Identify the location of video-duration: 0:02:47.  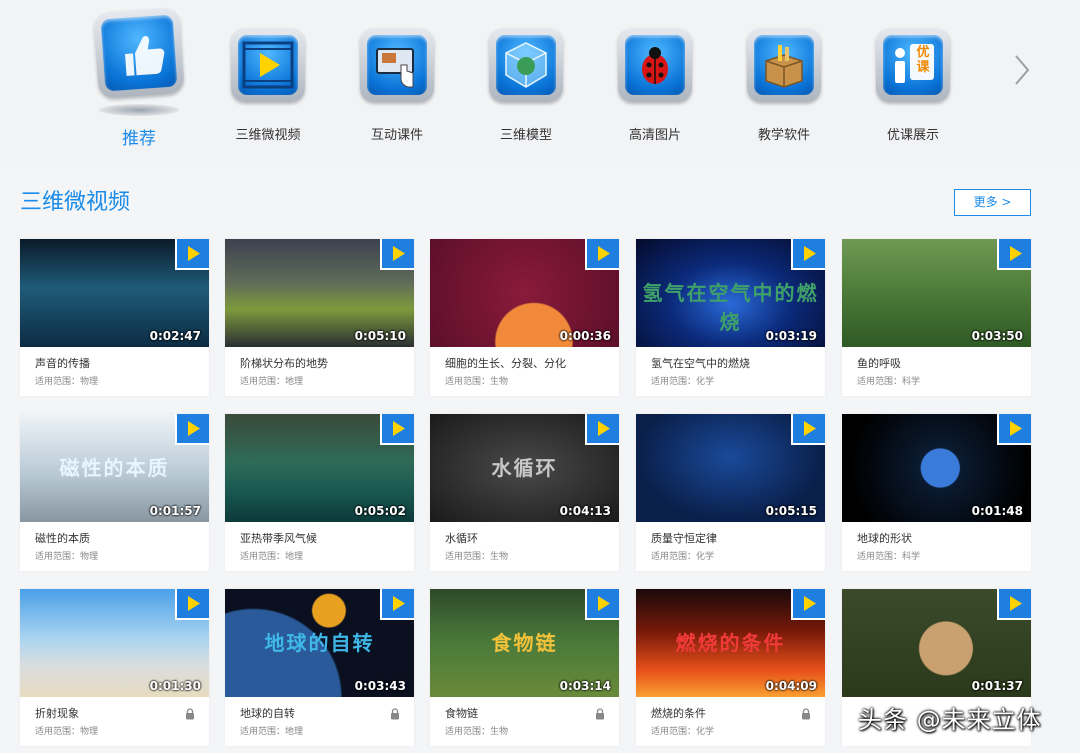
(175, 336).